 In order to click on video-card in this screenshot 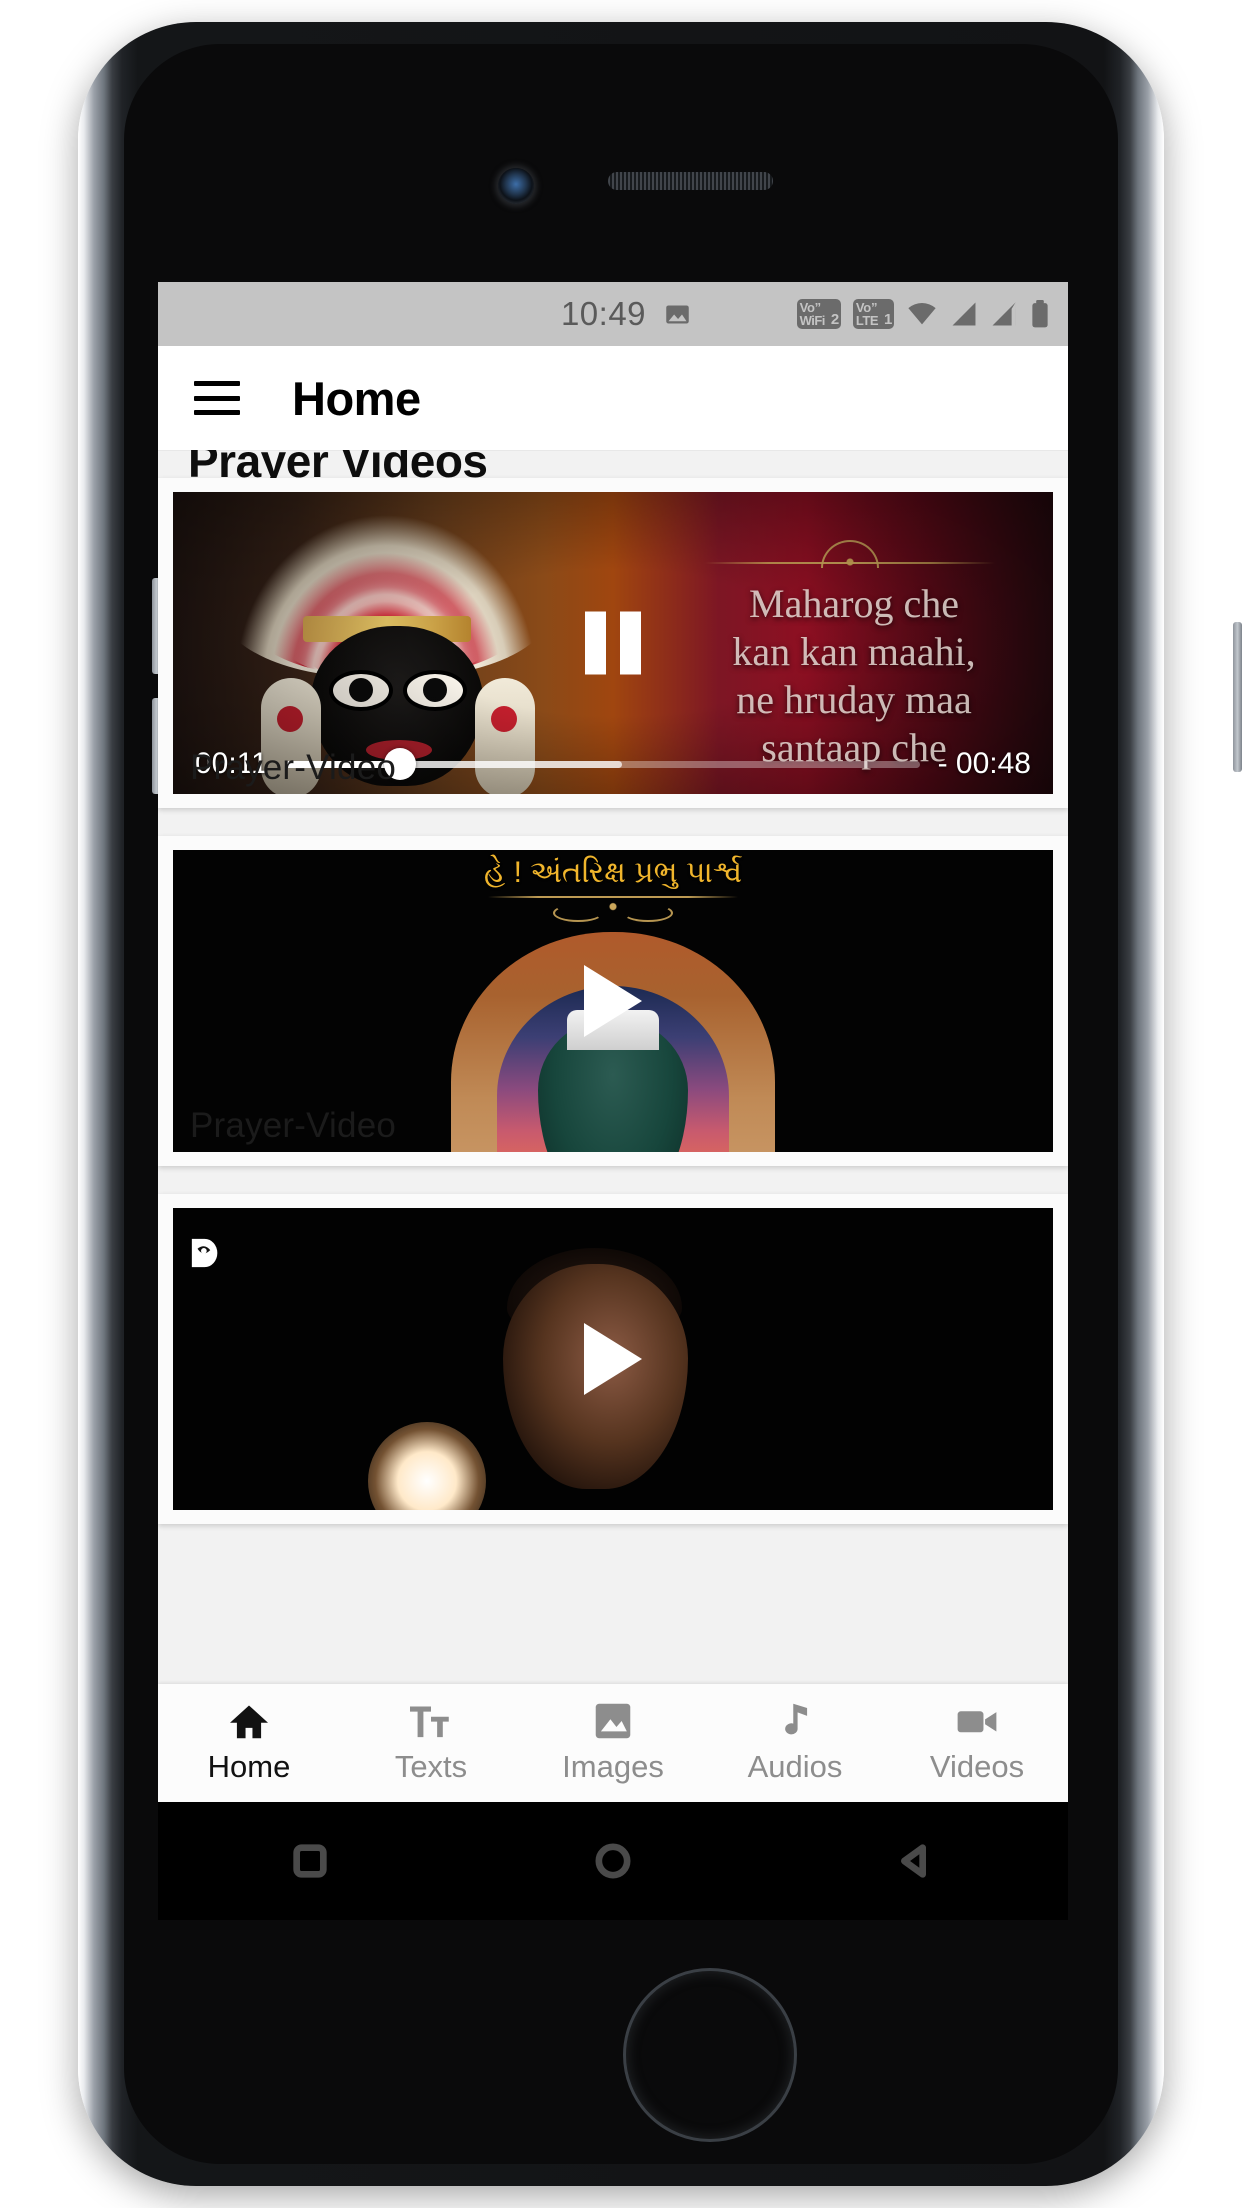, I will do `click(613, 1359)`.